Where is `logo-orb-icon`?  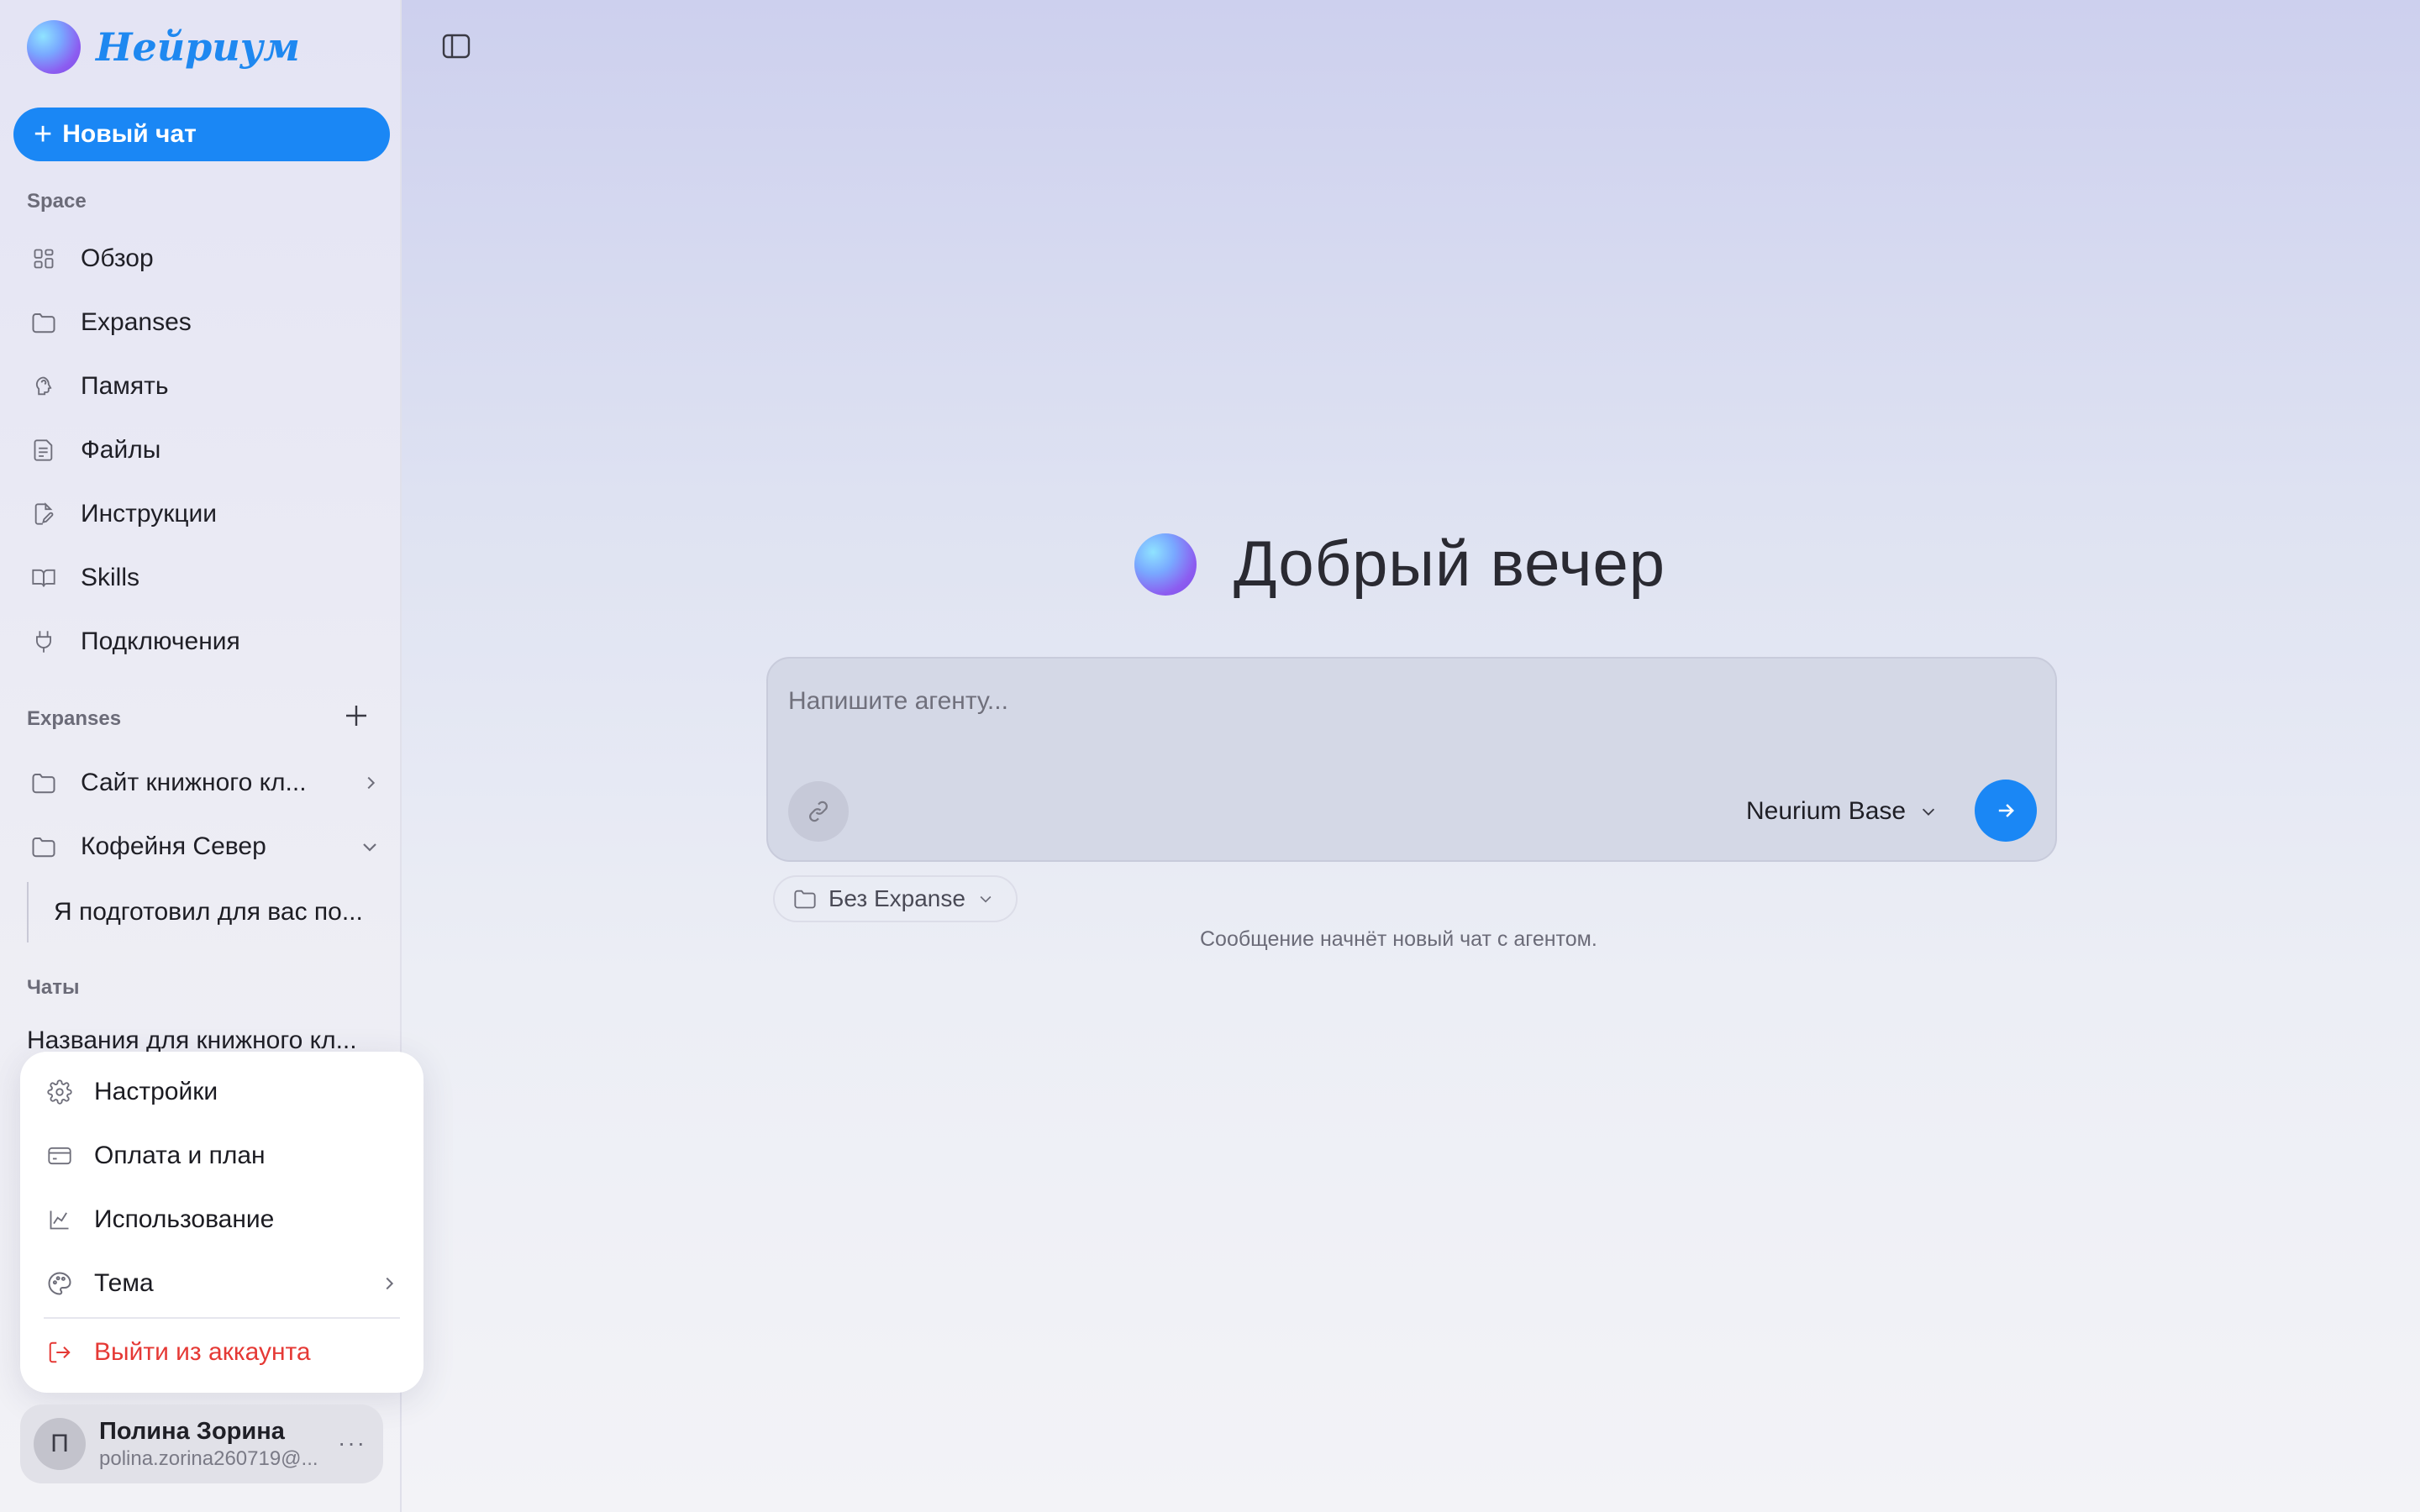
logo-orb-icon is located at coordinates (54, 47).